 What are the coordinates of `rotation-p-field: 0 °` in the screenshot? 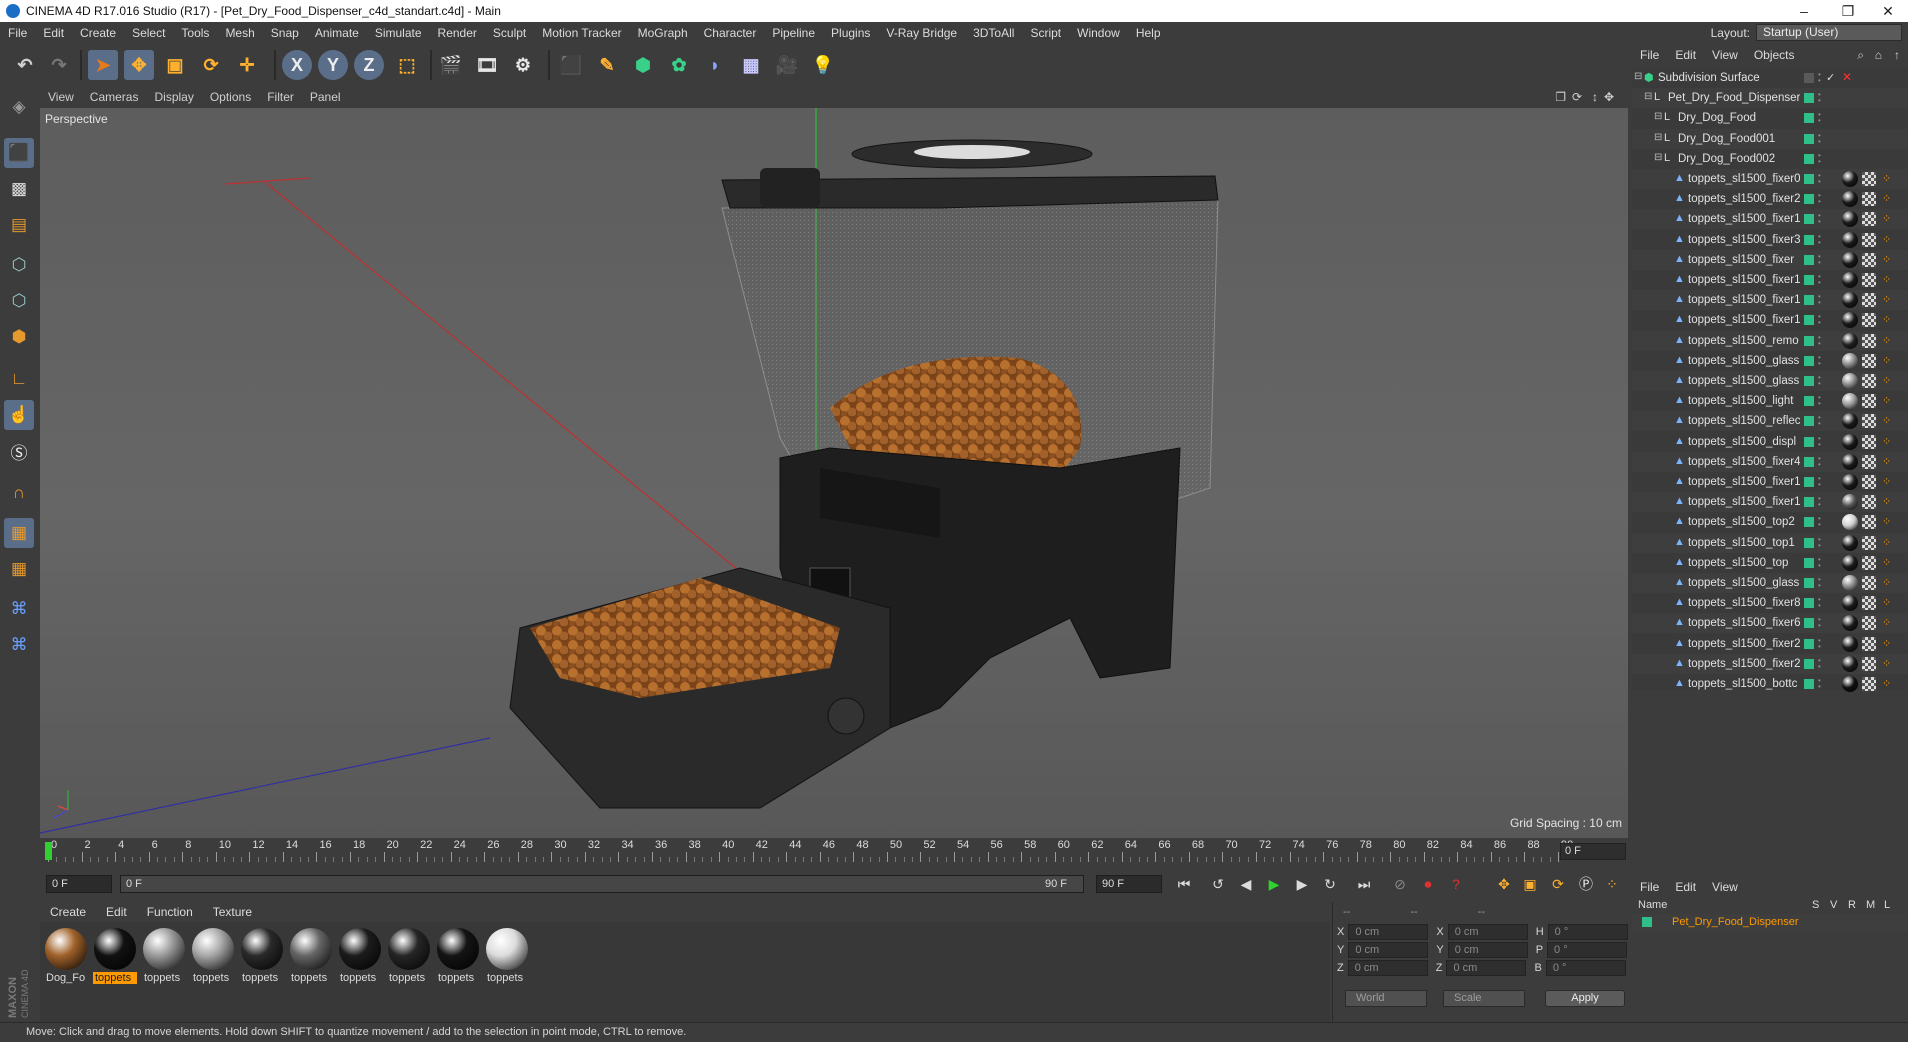 It's located at (1587, 950).